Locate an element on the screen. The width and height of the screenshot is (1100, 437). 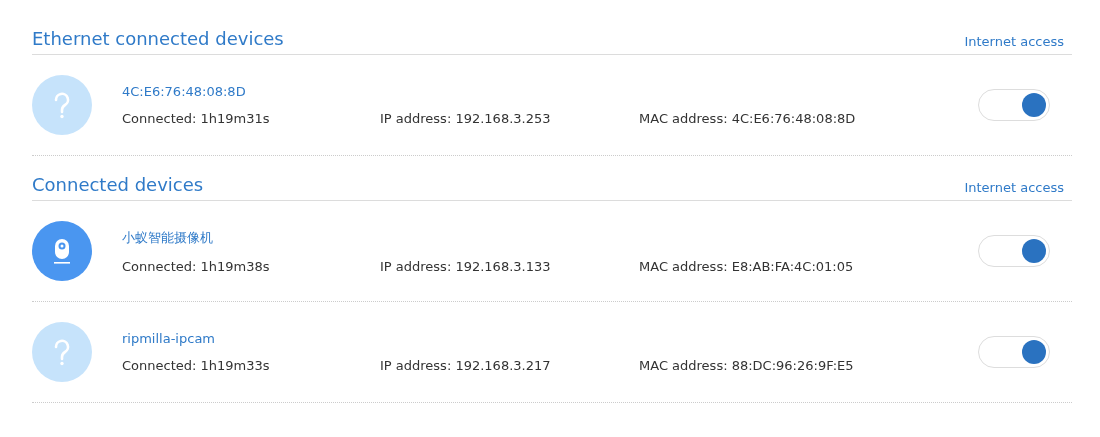
mac-address: MAC address: E8:AB:FA:4C:01:05 is located at coordinates (746, 266).